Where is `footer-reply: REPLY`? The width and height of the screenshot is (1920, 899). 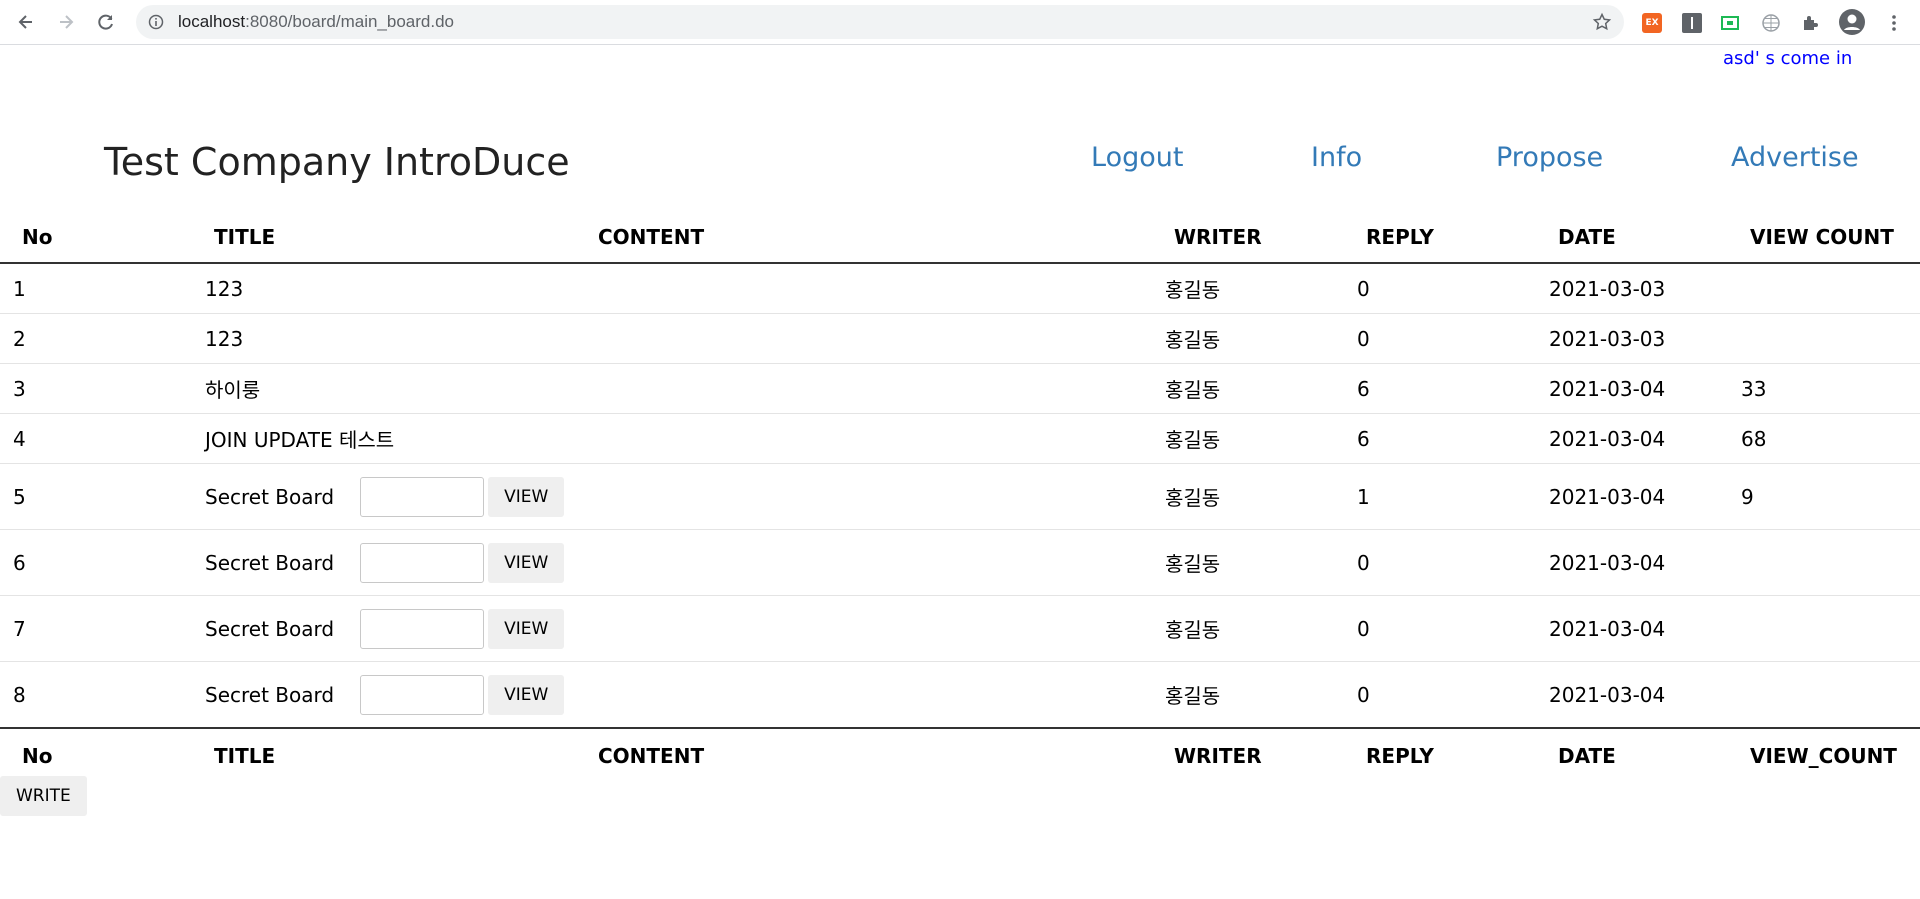 footer-reply: REPLY is located at coordinates (1440, 755).